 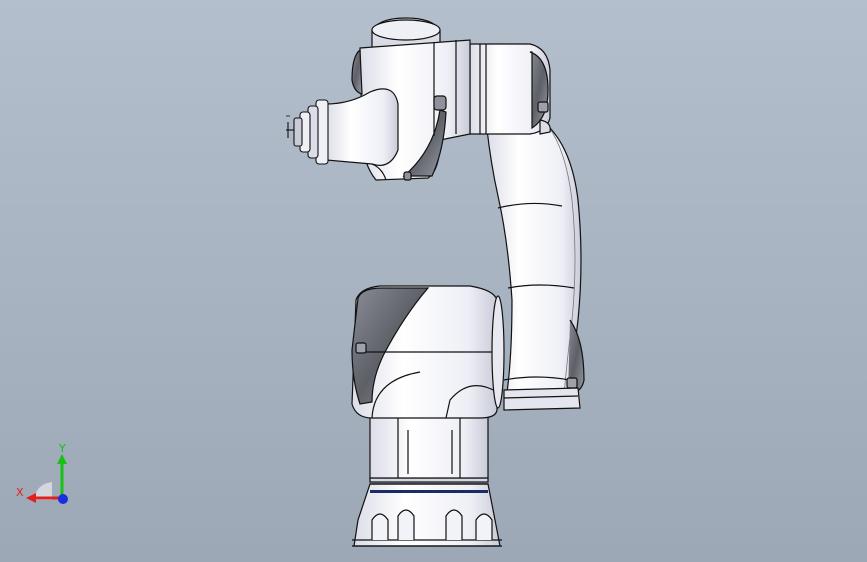 I want to click on robot-shoulder, so click(x=428, y=352).